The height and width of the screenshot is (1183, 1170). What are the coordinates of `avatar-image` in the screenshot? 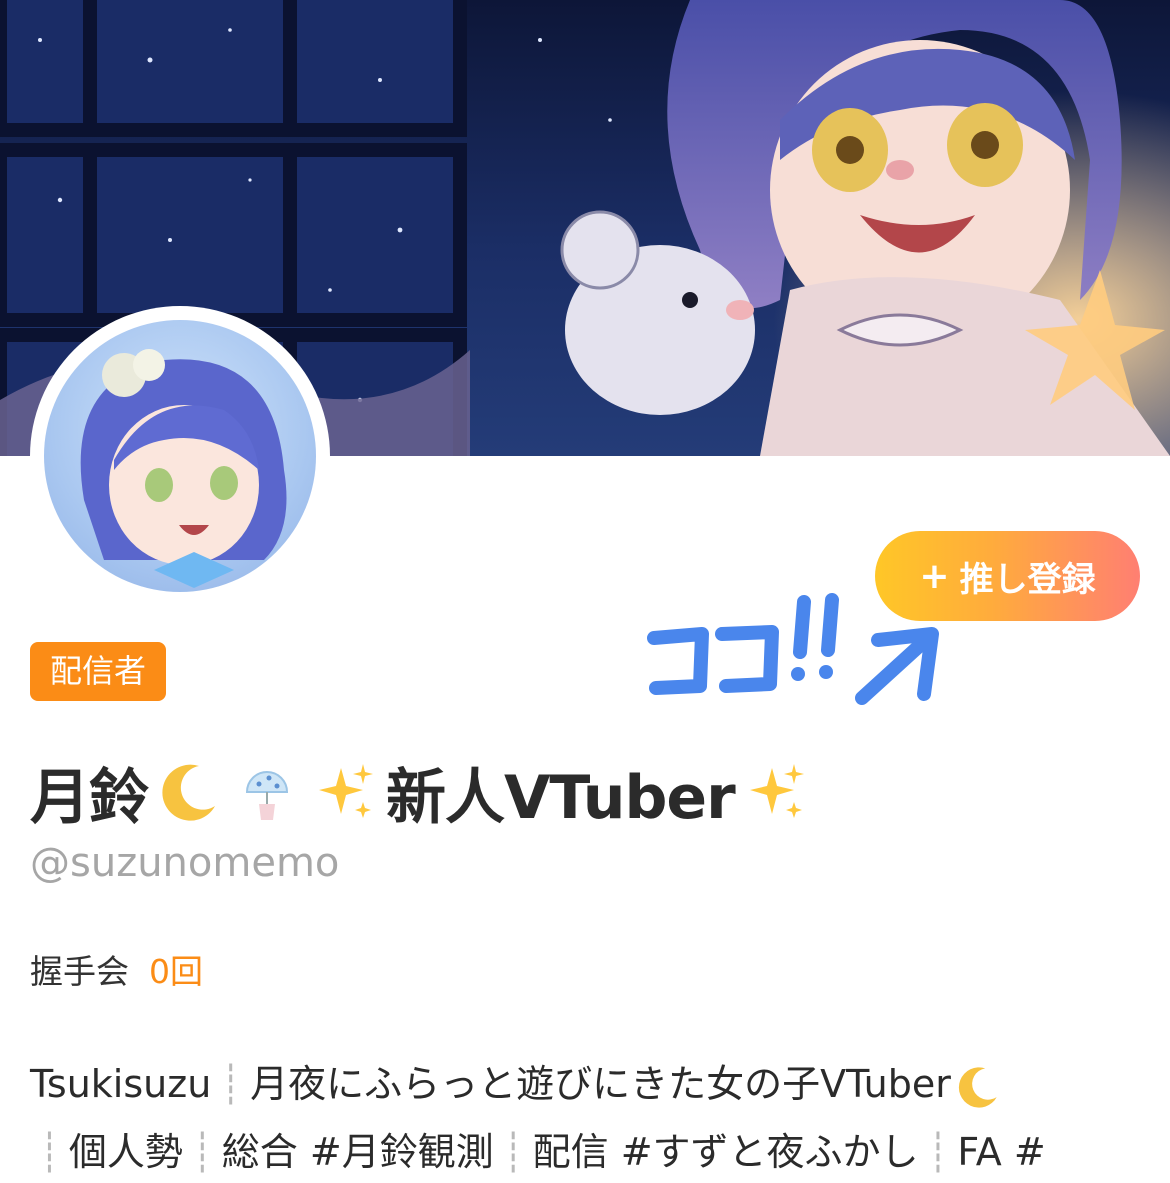 It's located at (180, 456).